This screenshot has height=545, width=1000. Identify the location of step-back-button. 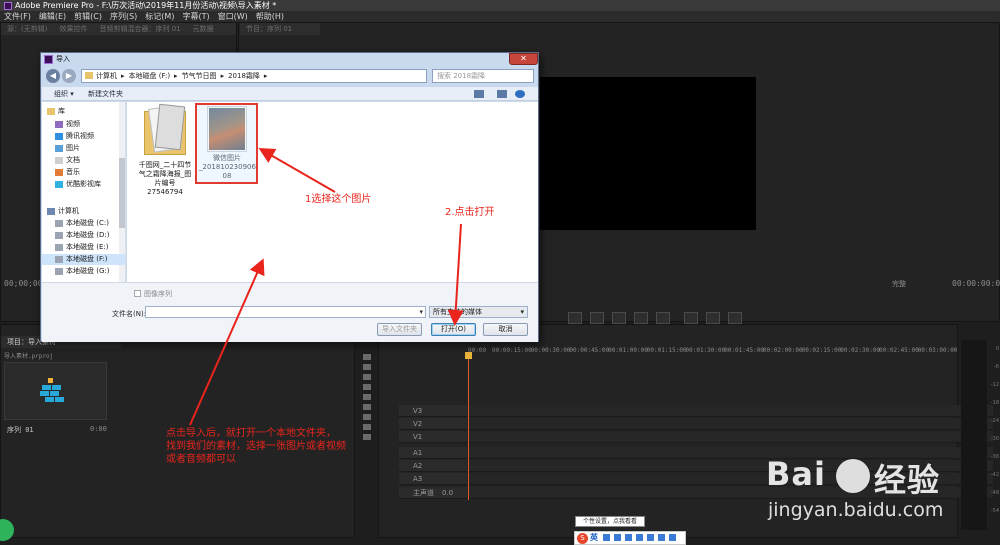
(597, 318).